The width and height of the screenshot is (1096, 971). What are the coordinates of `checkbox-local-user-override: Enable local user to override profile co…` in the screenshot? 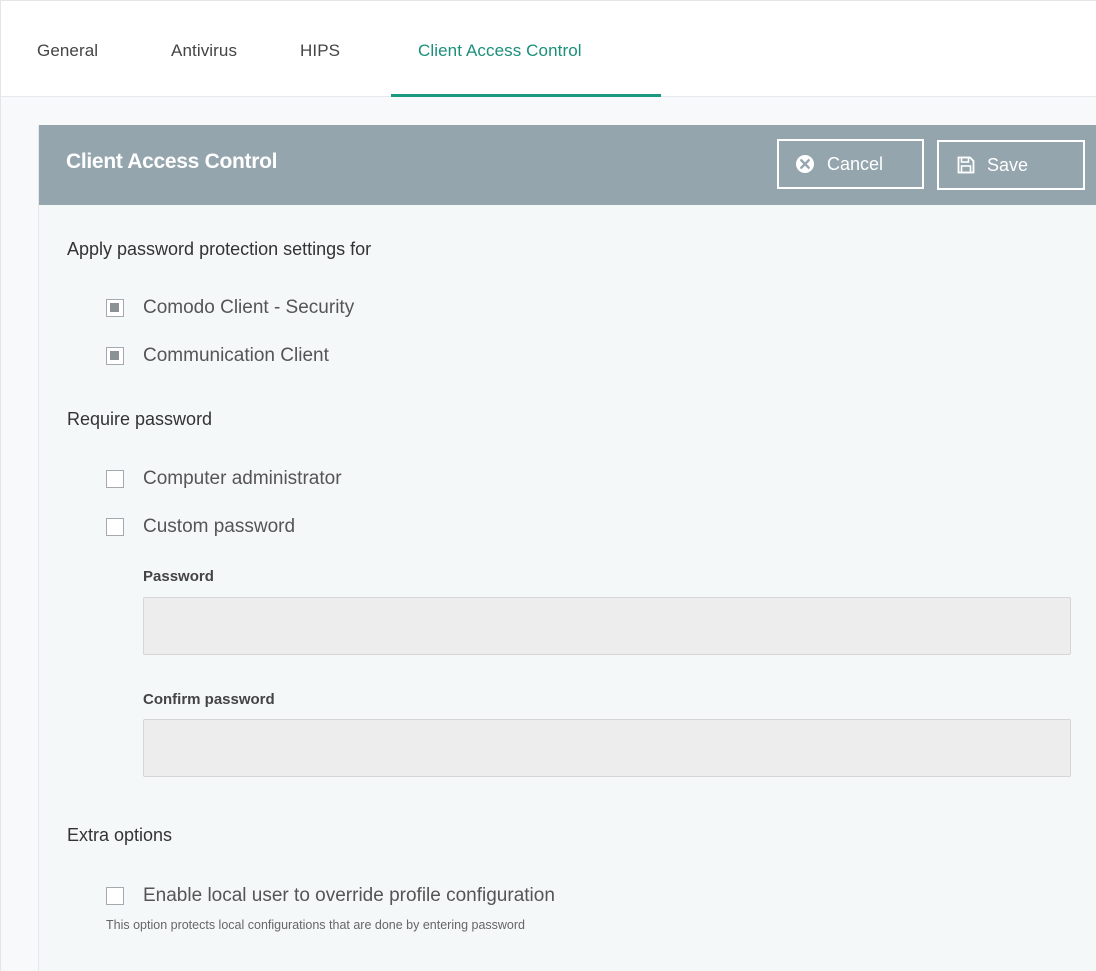 It's located at (330, 896).